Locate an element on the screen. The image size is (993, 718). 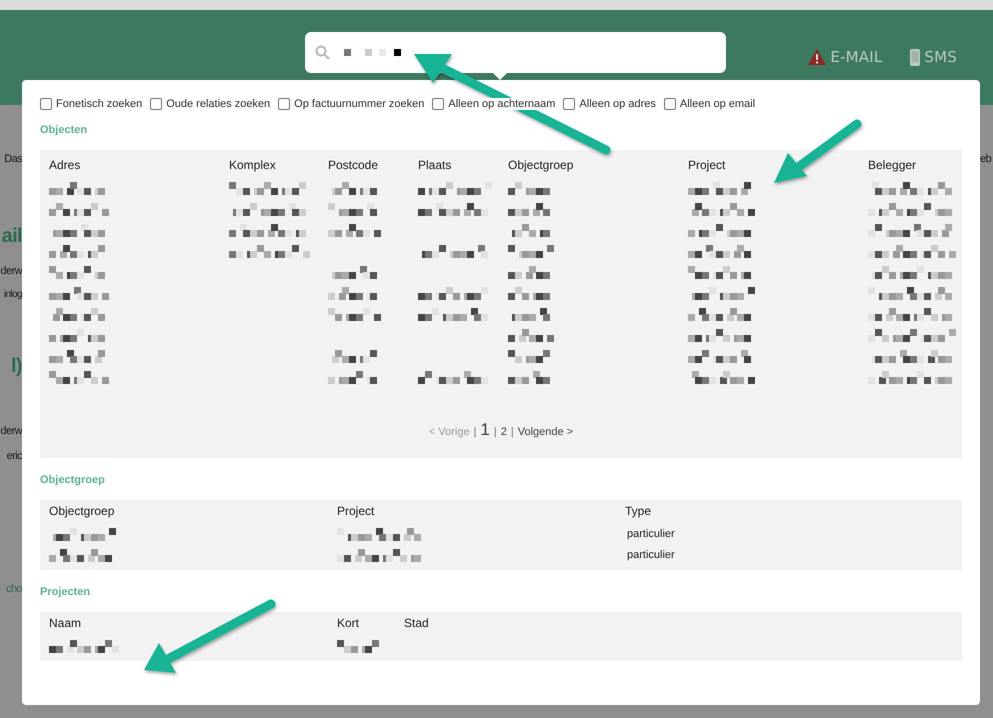
section-title: Objectgroep is located at coordinates (73, 480).